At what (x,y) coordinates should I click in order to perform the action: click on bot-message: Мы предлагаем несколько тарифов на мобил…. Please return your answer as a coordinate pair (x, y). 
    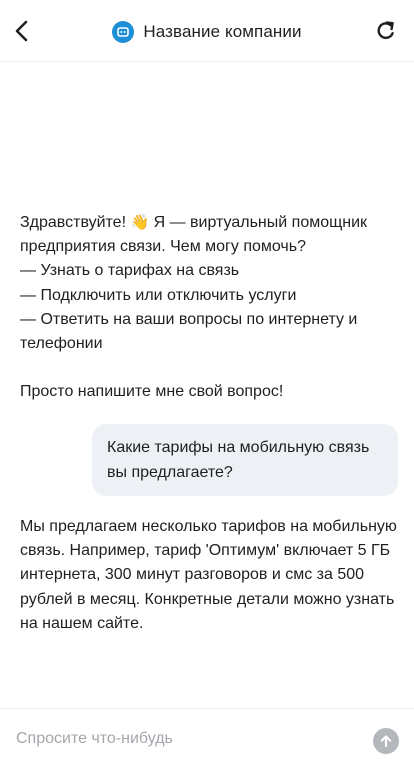
    Looking at the image, I should click on (209, 575).